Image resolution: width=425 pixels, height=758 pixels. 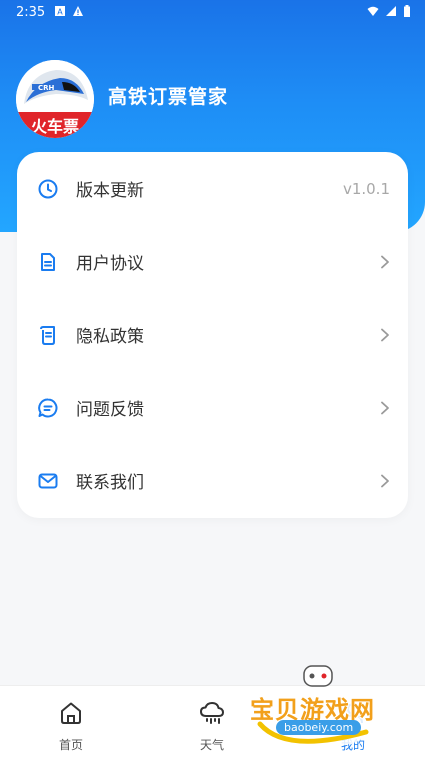 I want to click on wifi-icon, so click(x=373, y=11).